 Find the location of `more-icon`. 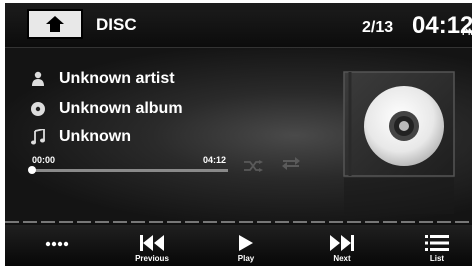

more-icon is located at coordinates (57, 244).